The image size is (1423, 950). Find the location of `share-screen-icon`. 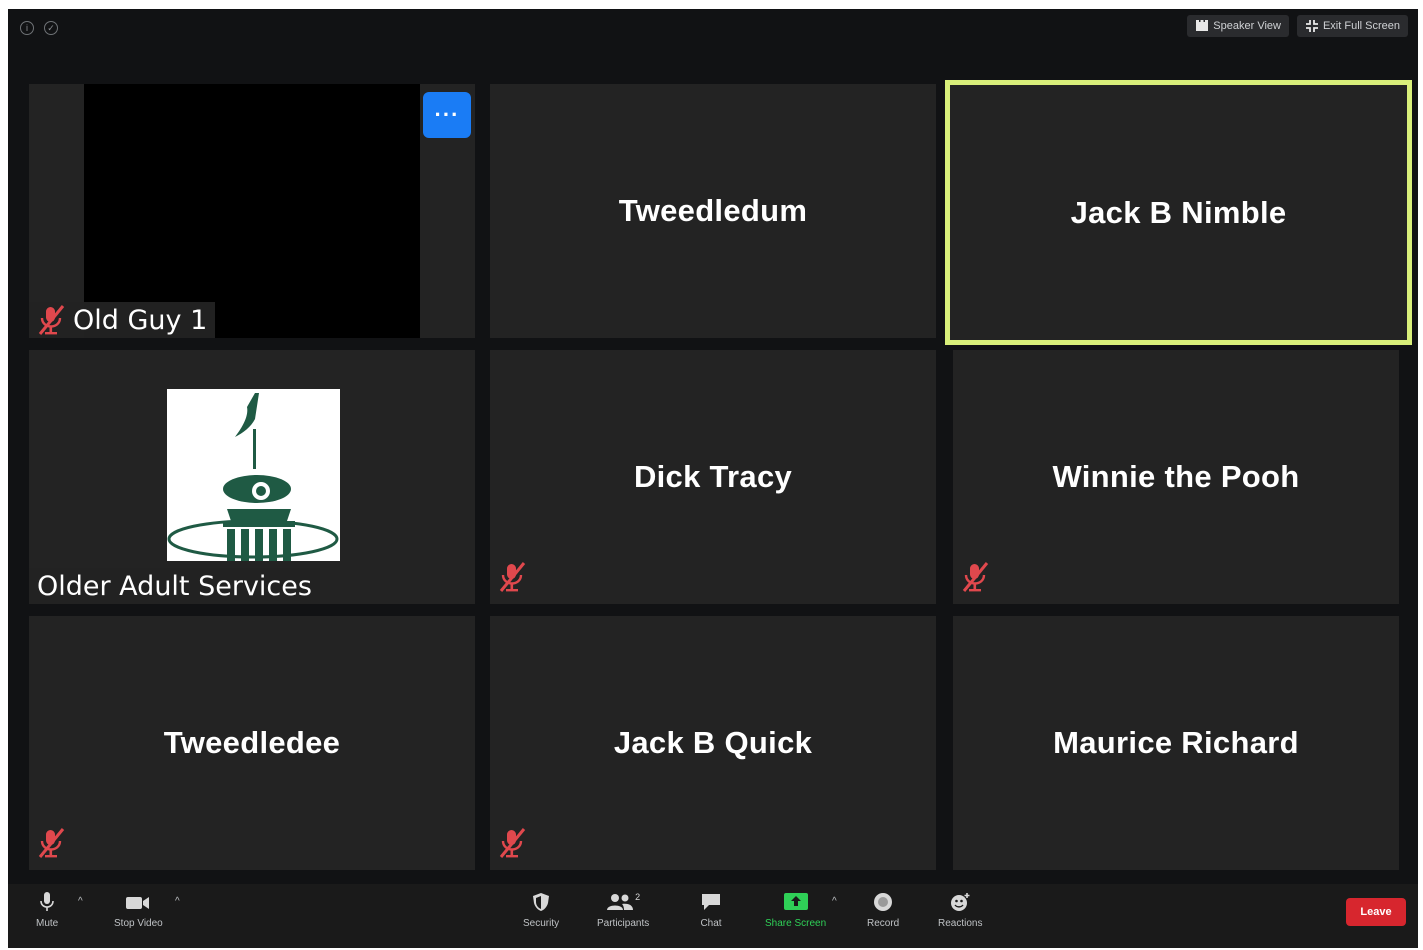

share-screen-icon is located at coordinates (795, 901).